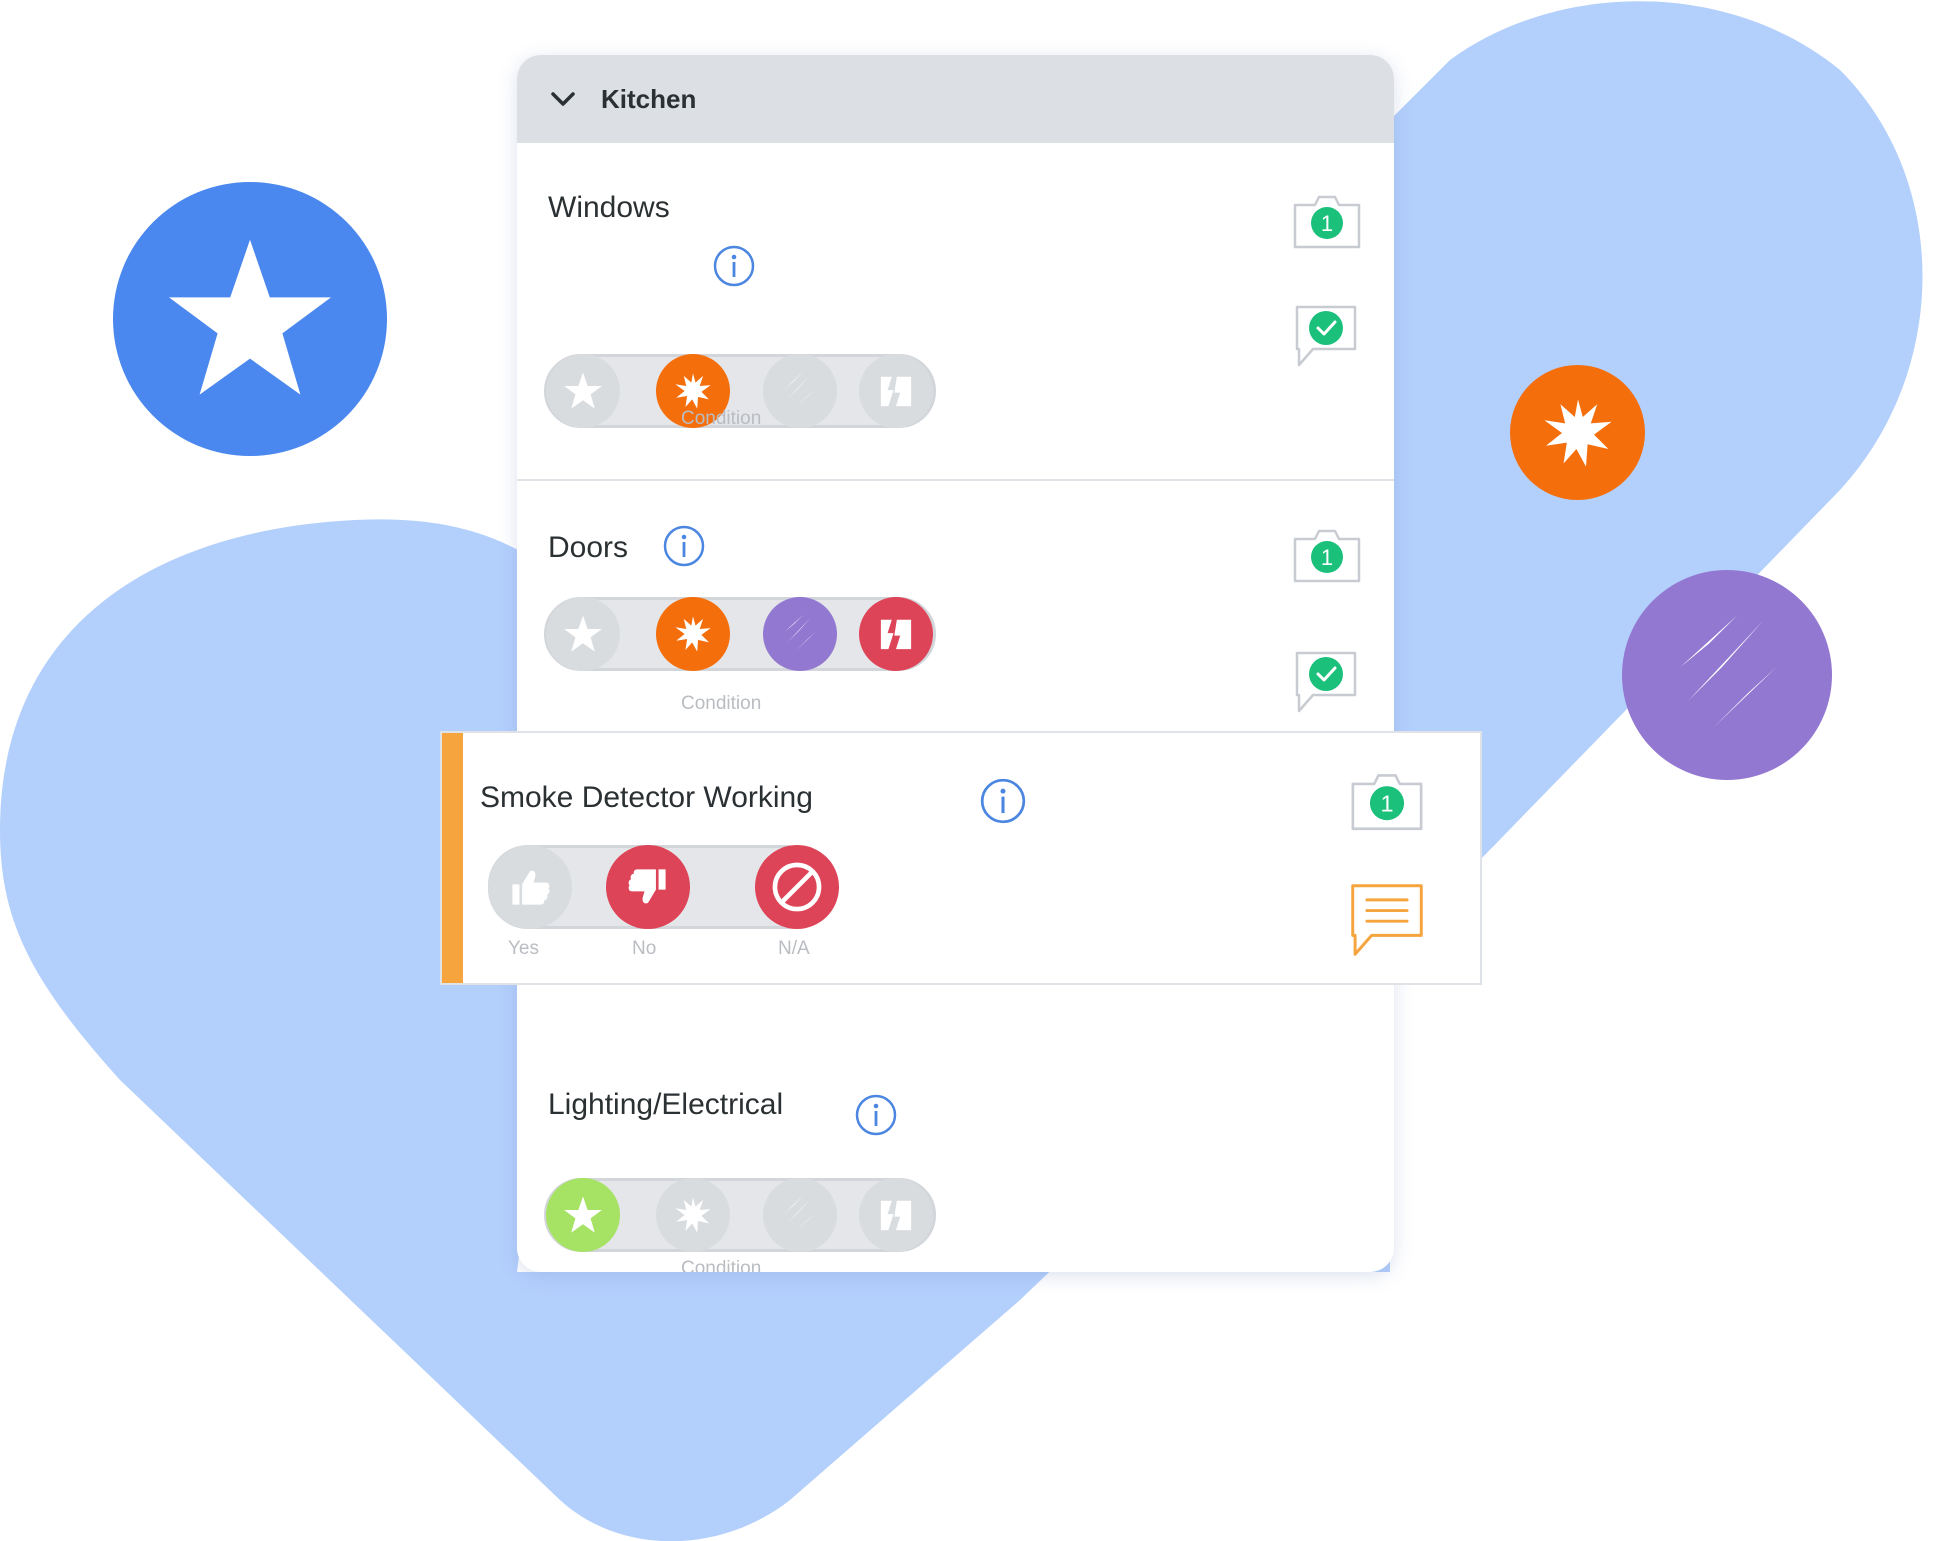  I want to click on section-title: Kitchen, so click(649, 98).